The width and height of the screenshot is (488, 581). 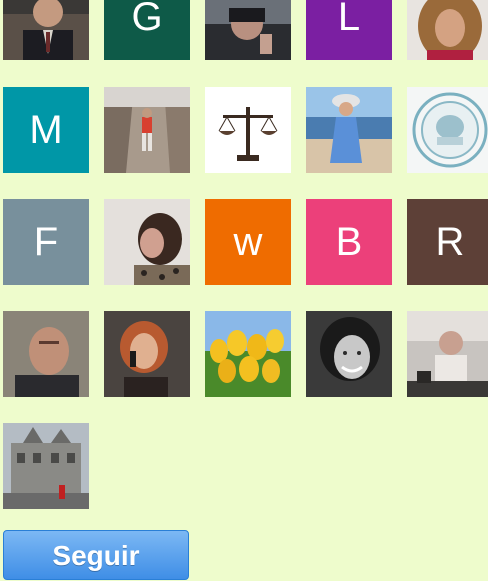 I want to click on follow-button: Seguir, so click(x=96, y=555).